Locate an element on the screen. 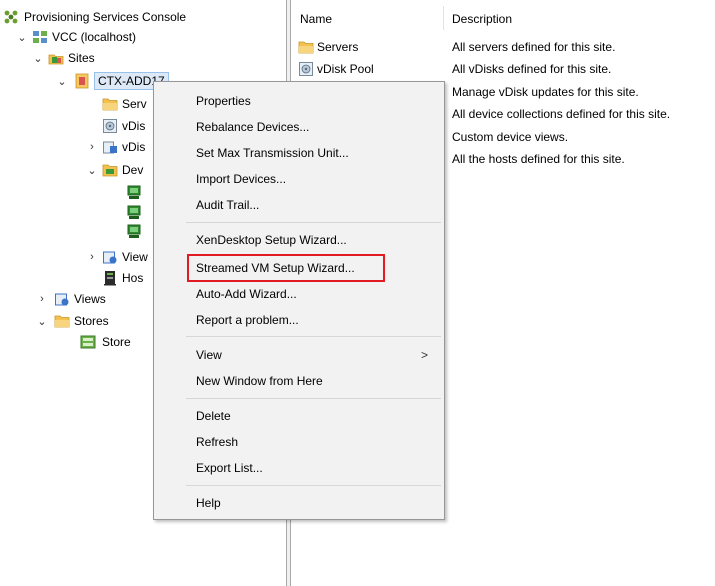  list-item-description: Manage vDisk updates for this site. is located at coordinates (545, 92).